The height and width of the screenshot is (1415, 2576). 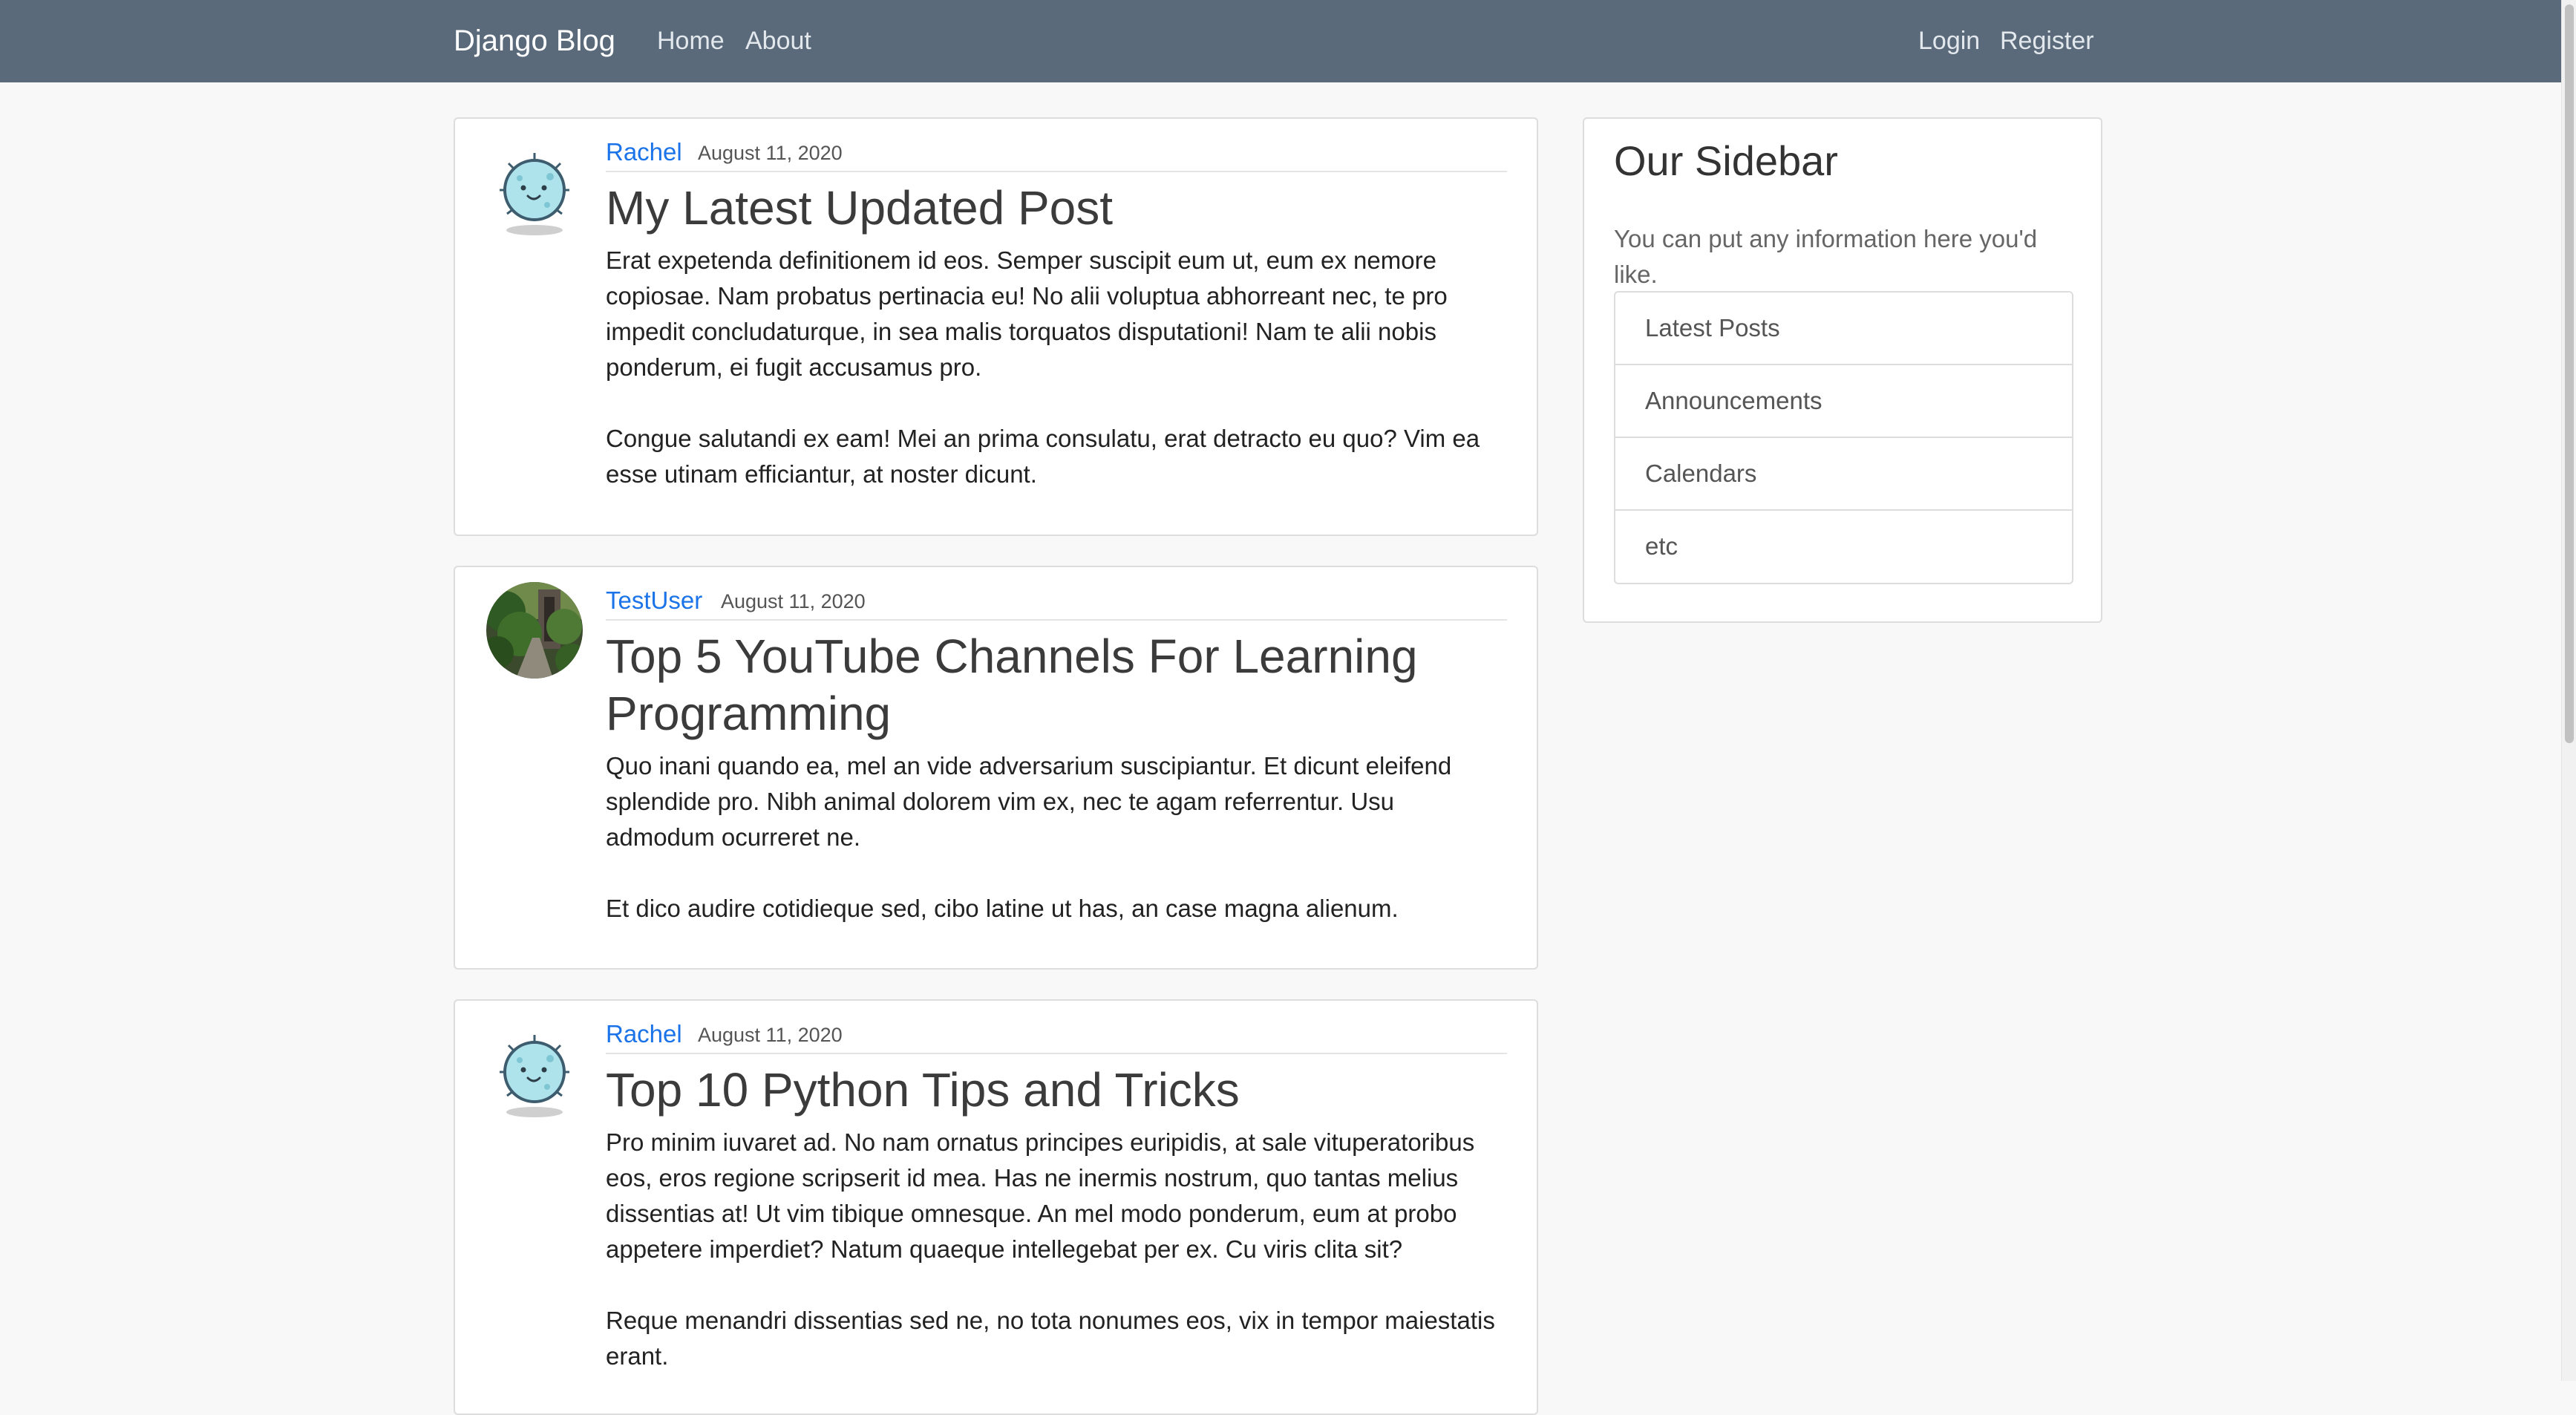 I want to click on post-title: Top 10 Python Tips and Tricks, so click(x=1056, y=1090).